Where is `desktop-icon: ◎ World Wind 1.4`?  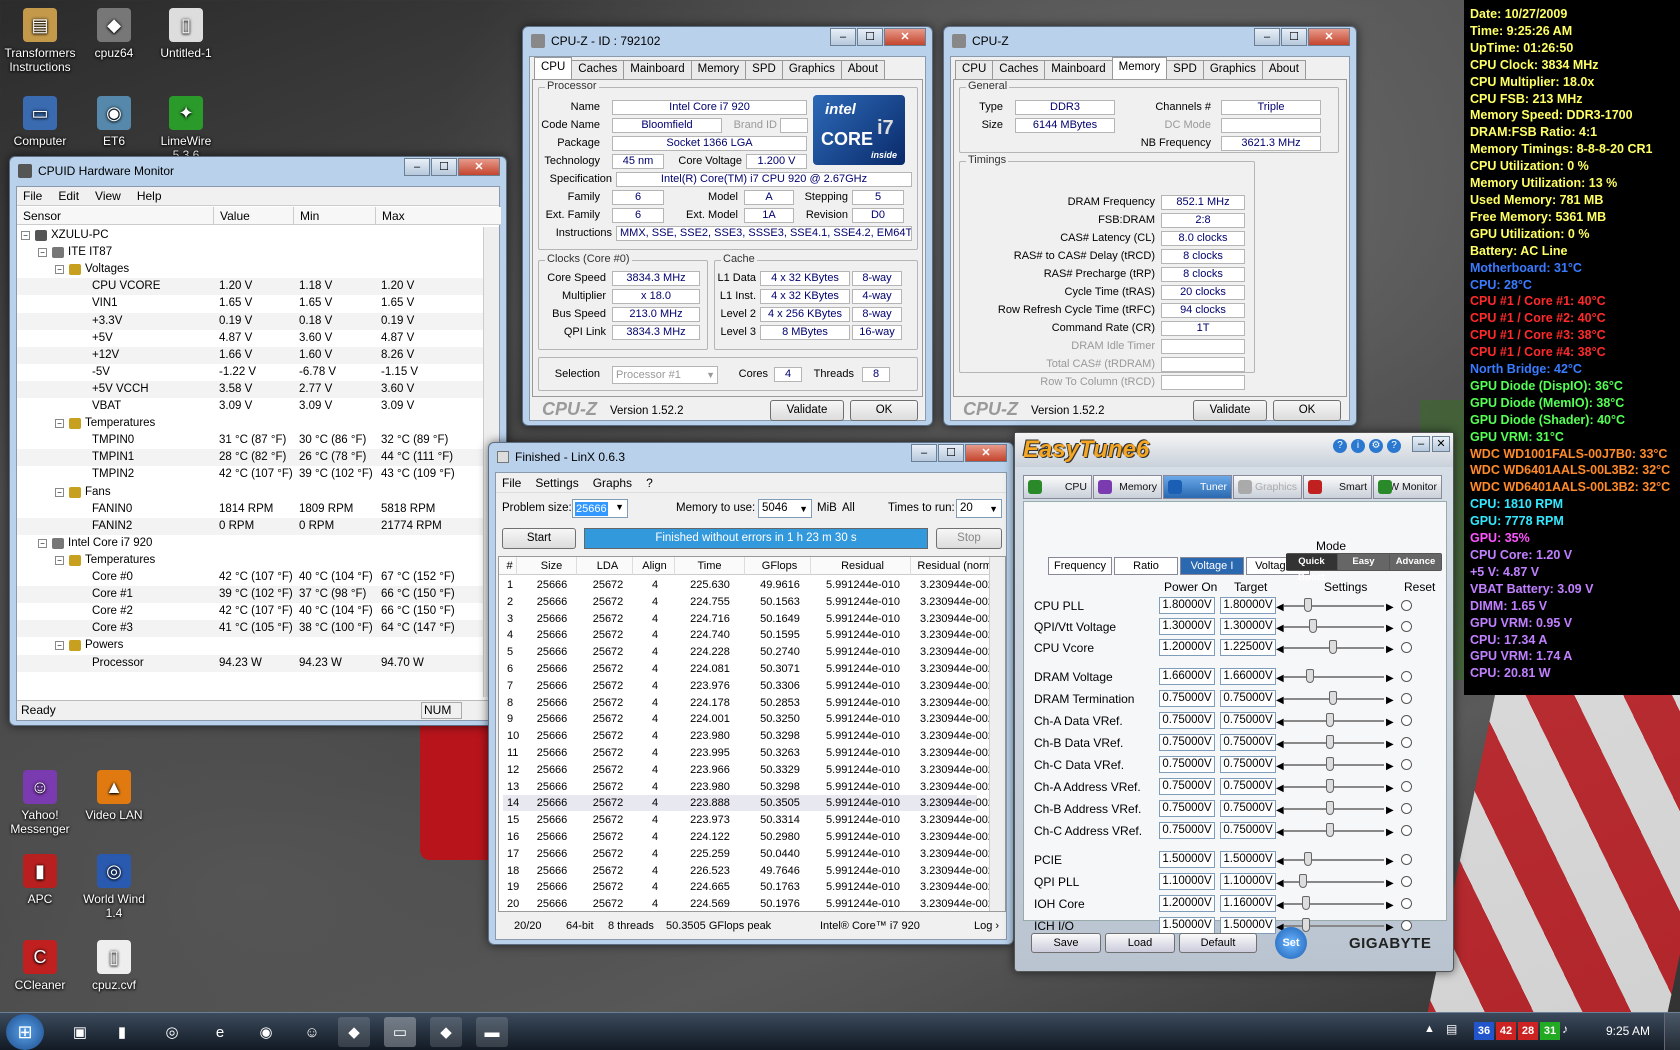
desktop-icon: ◎ World Wind 1.4 is located at coordinates (114, 887).